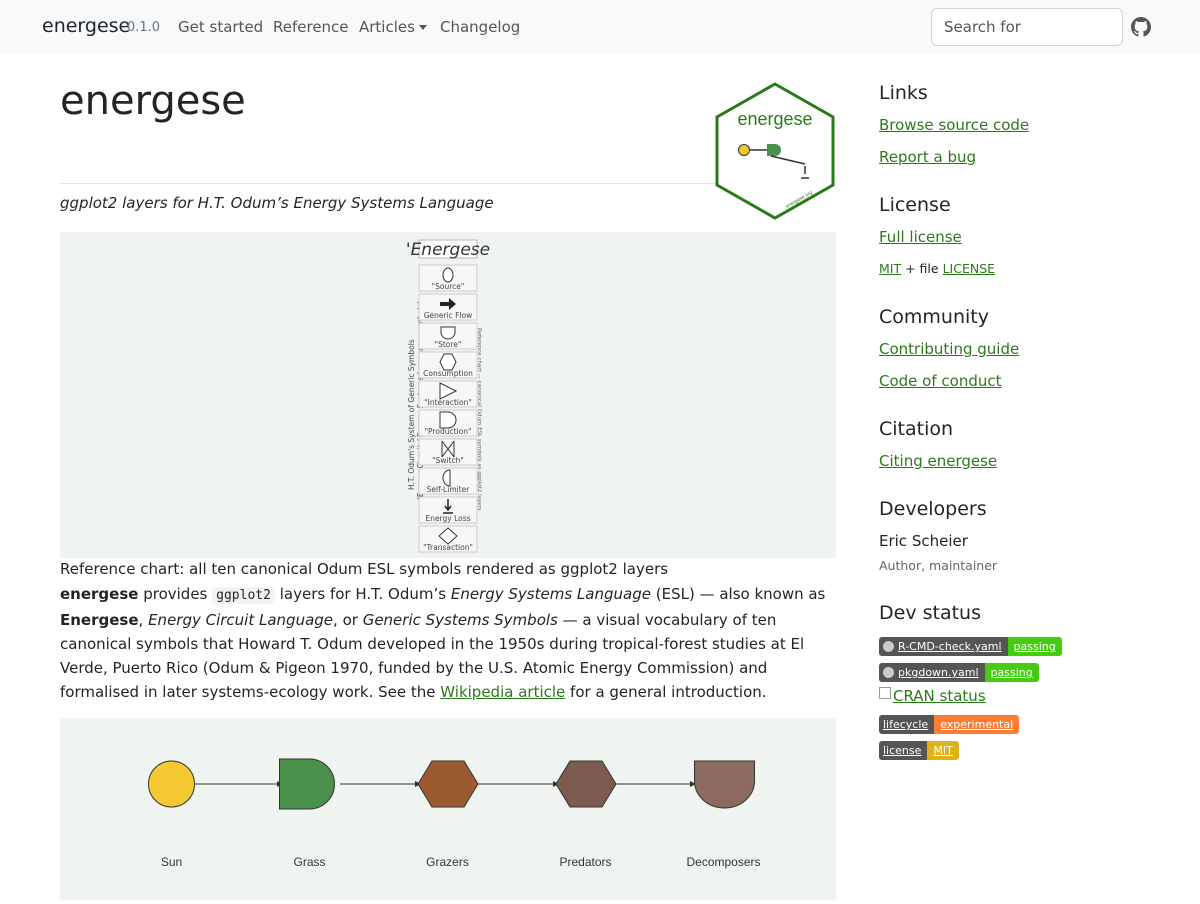  What do you see at coordinates (586, 784) in the screenshot?
I see `predators-consumer-node` at bounding box center [586, 784].